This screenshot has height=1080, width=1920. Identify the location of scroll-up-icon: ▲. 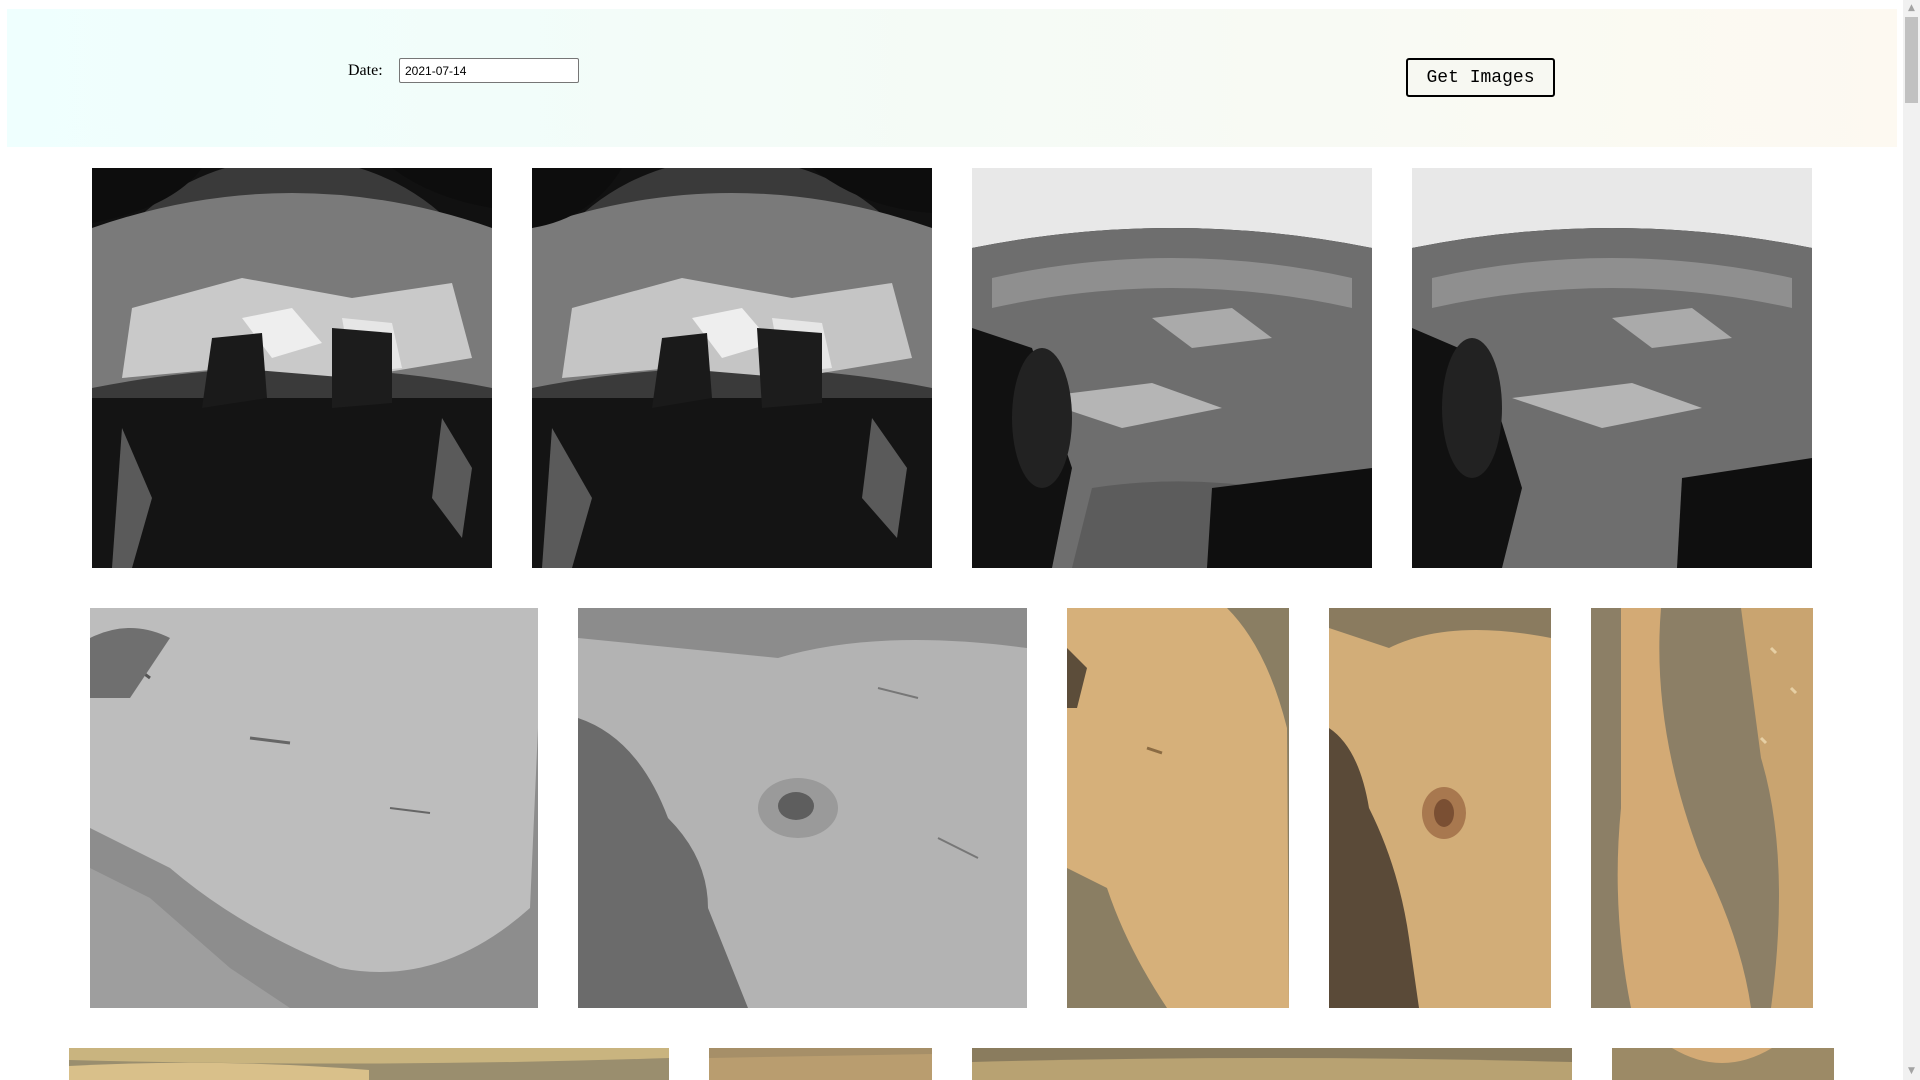
(1911, 8).